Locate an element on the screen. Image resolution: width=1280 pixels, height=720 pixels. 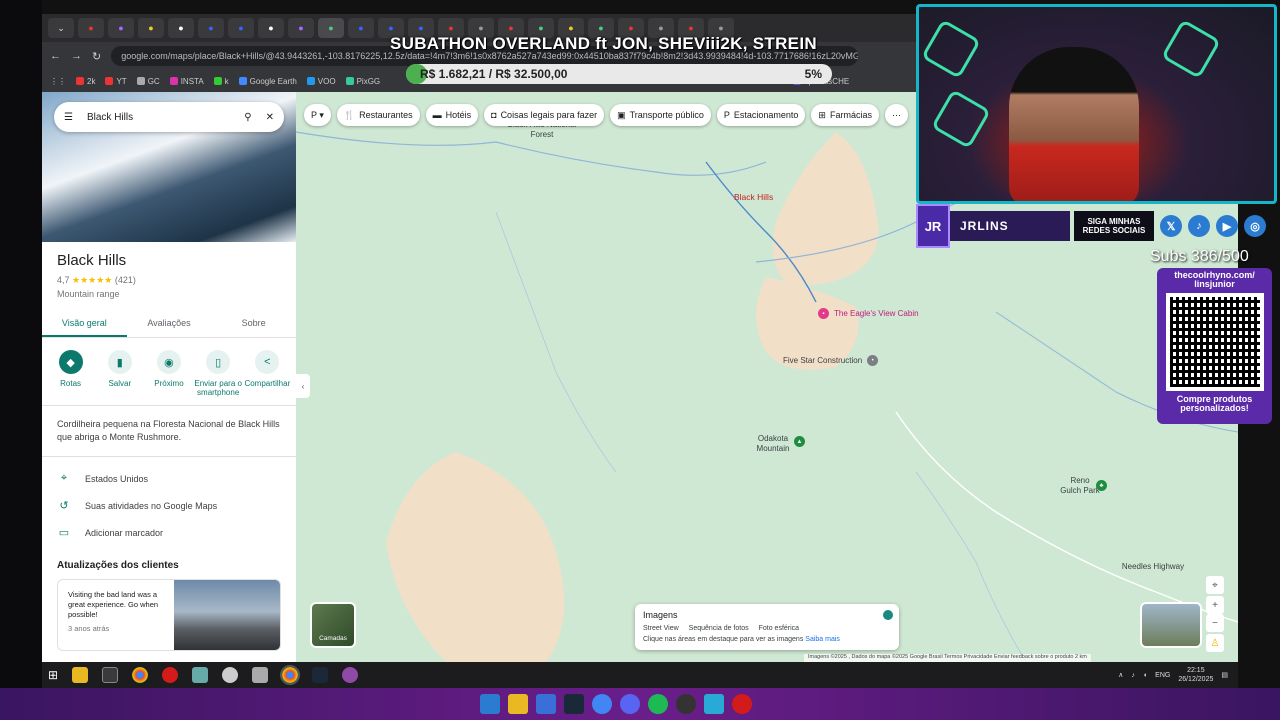
reload-icon: ↻ is located at coordinates (96, 56).